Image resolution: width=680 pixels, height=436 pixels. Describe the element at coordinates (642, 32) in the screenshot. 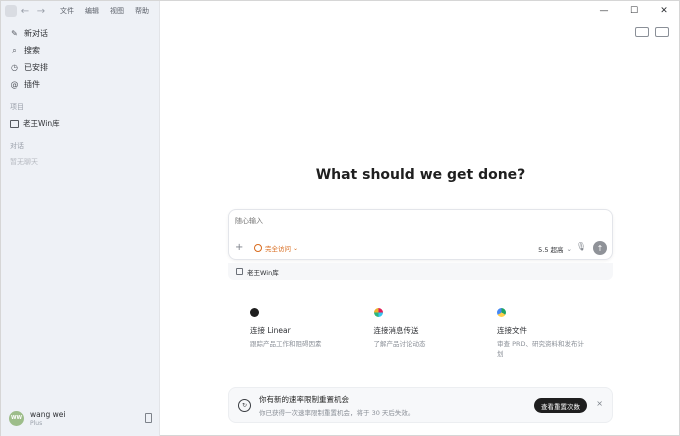

I see `terminal-icon` at that location.